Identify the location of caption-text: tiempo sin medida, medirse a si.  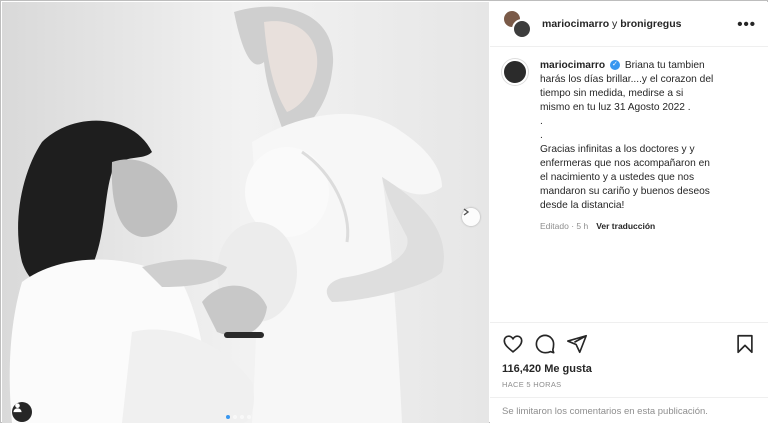
(612, 93).